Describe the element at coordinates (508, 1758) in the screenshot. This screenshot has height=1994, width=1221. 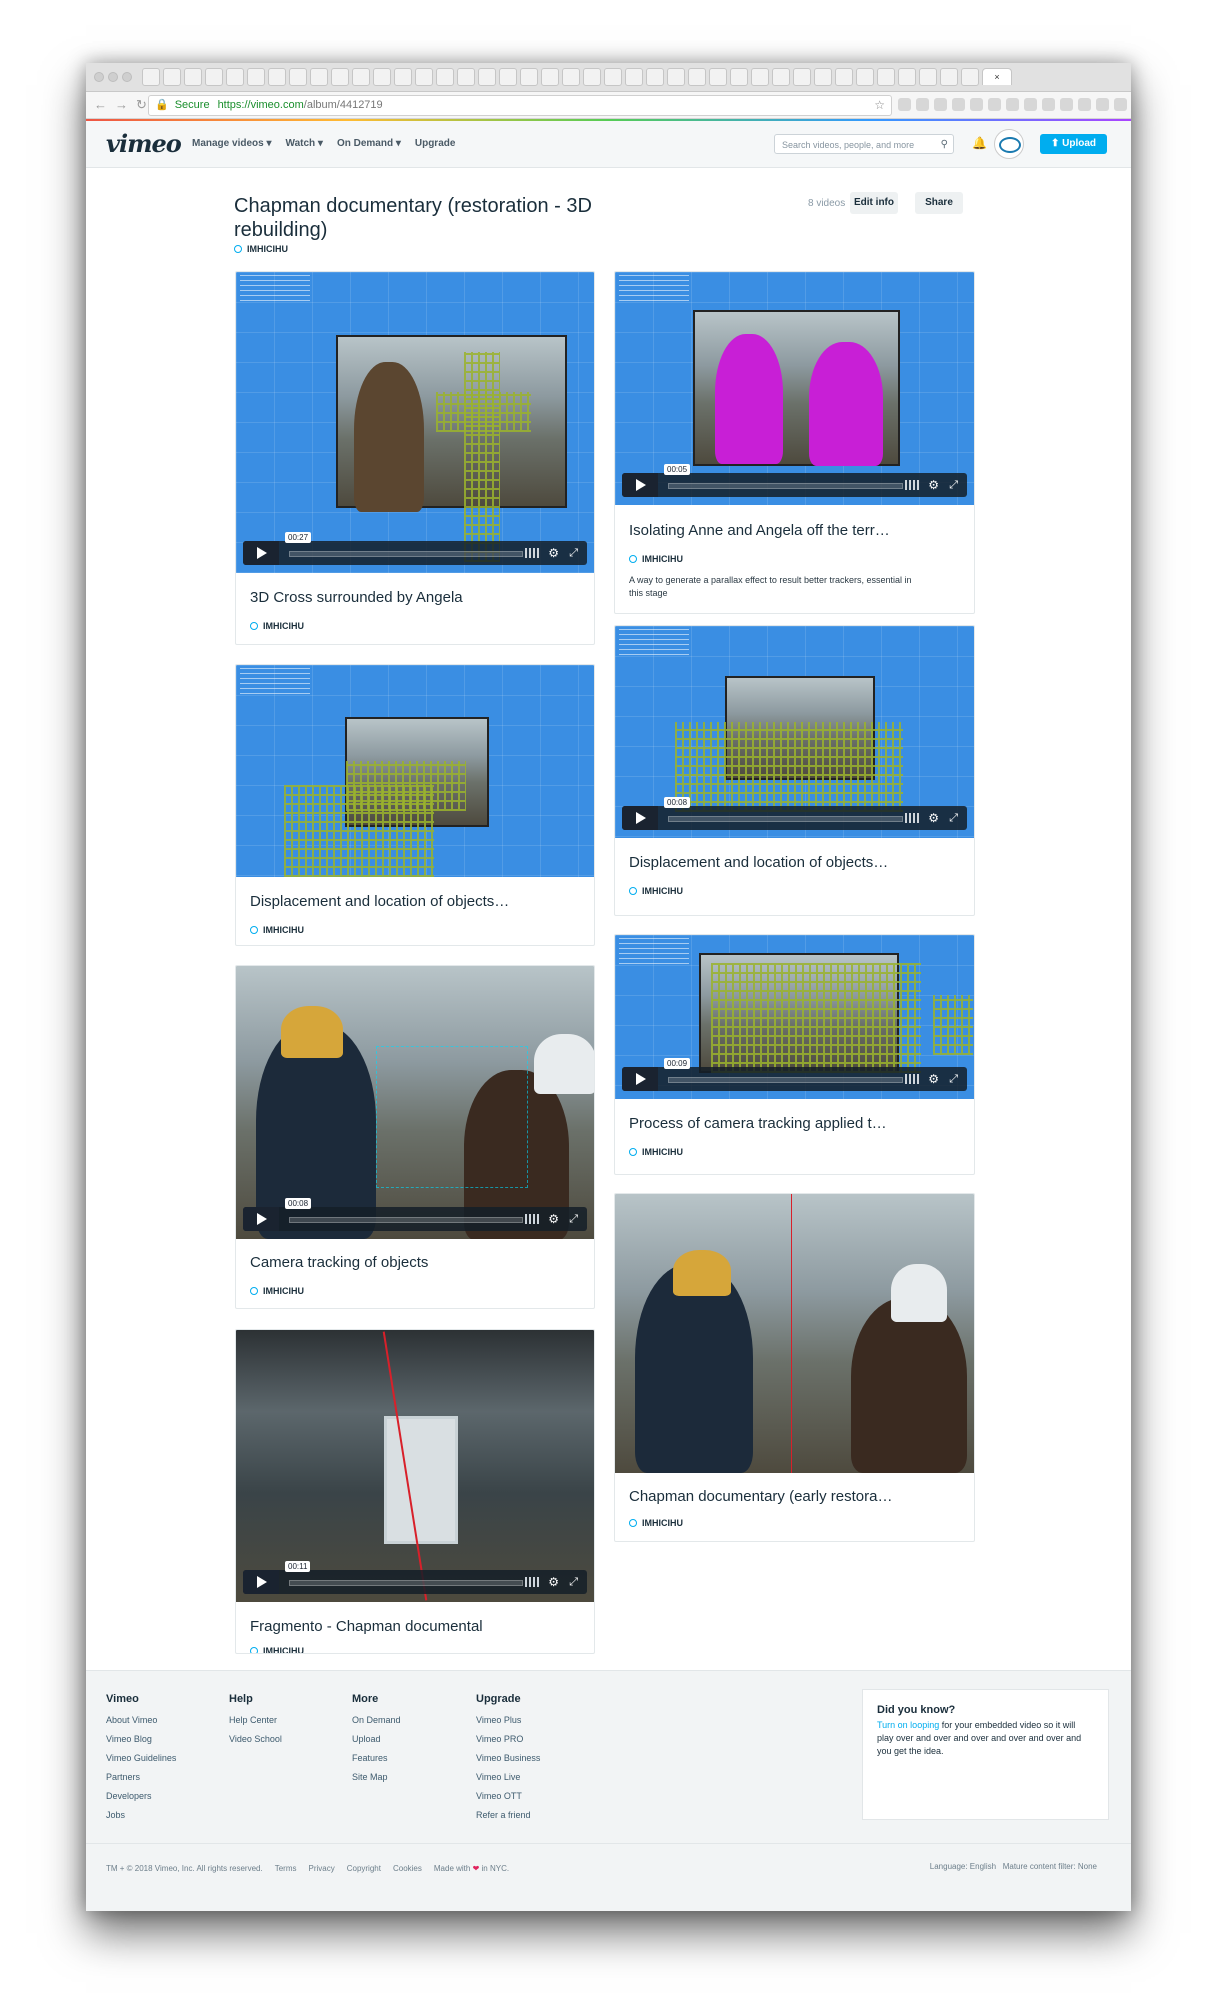
I see `footer-link: Vimeo Business` at that location.